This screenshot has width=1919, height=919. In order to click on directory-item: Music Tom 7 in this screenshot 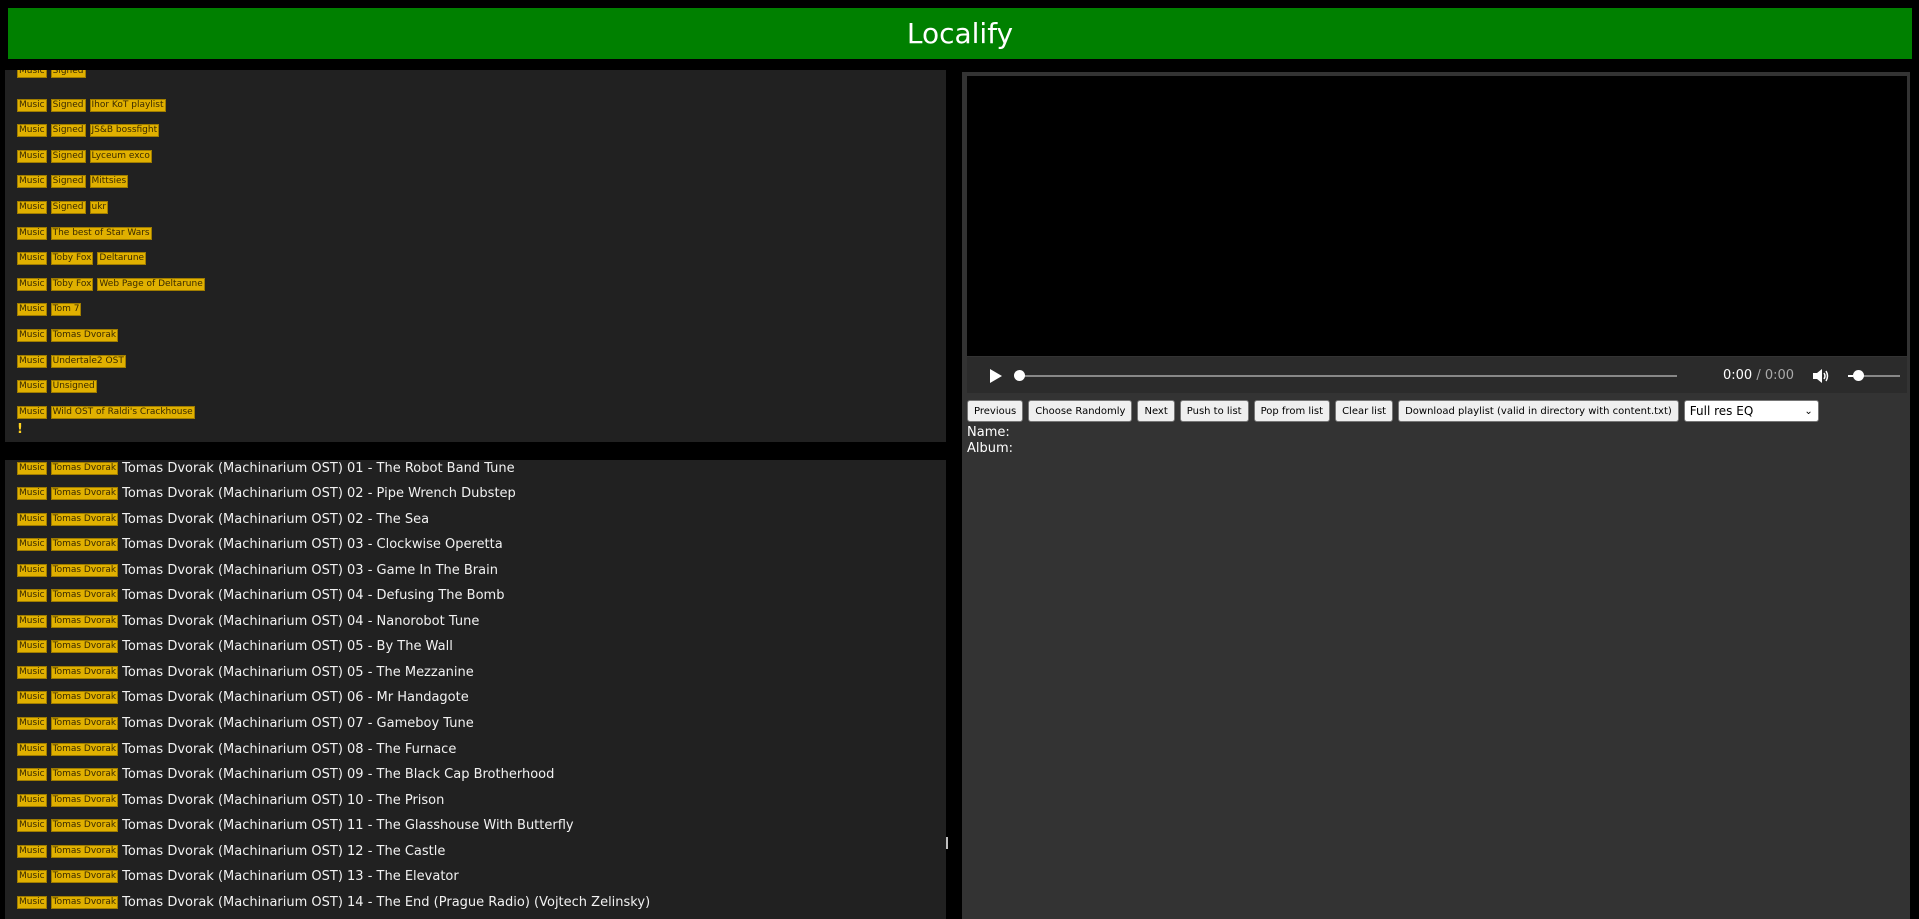, I will do `click(51, 310)`.